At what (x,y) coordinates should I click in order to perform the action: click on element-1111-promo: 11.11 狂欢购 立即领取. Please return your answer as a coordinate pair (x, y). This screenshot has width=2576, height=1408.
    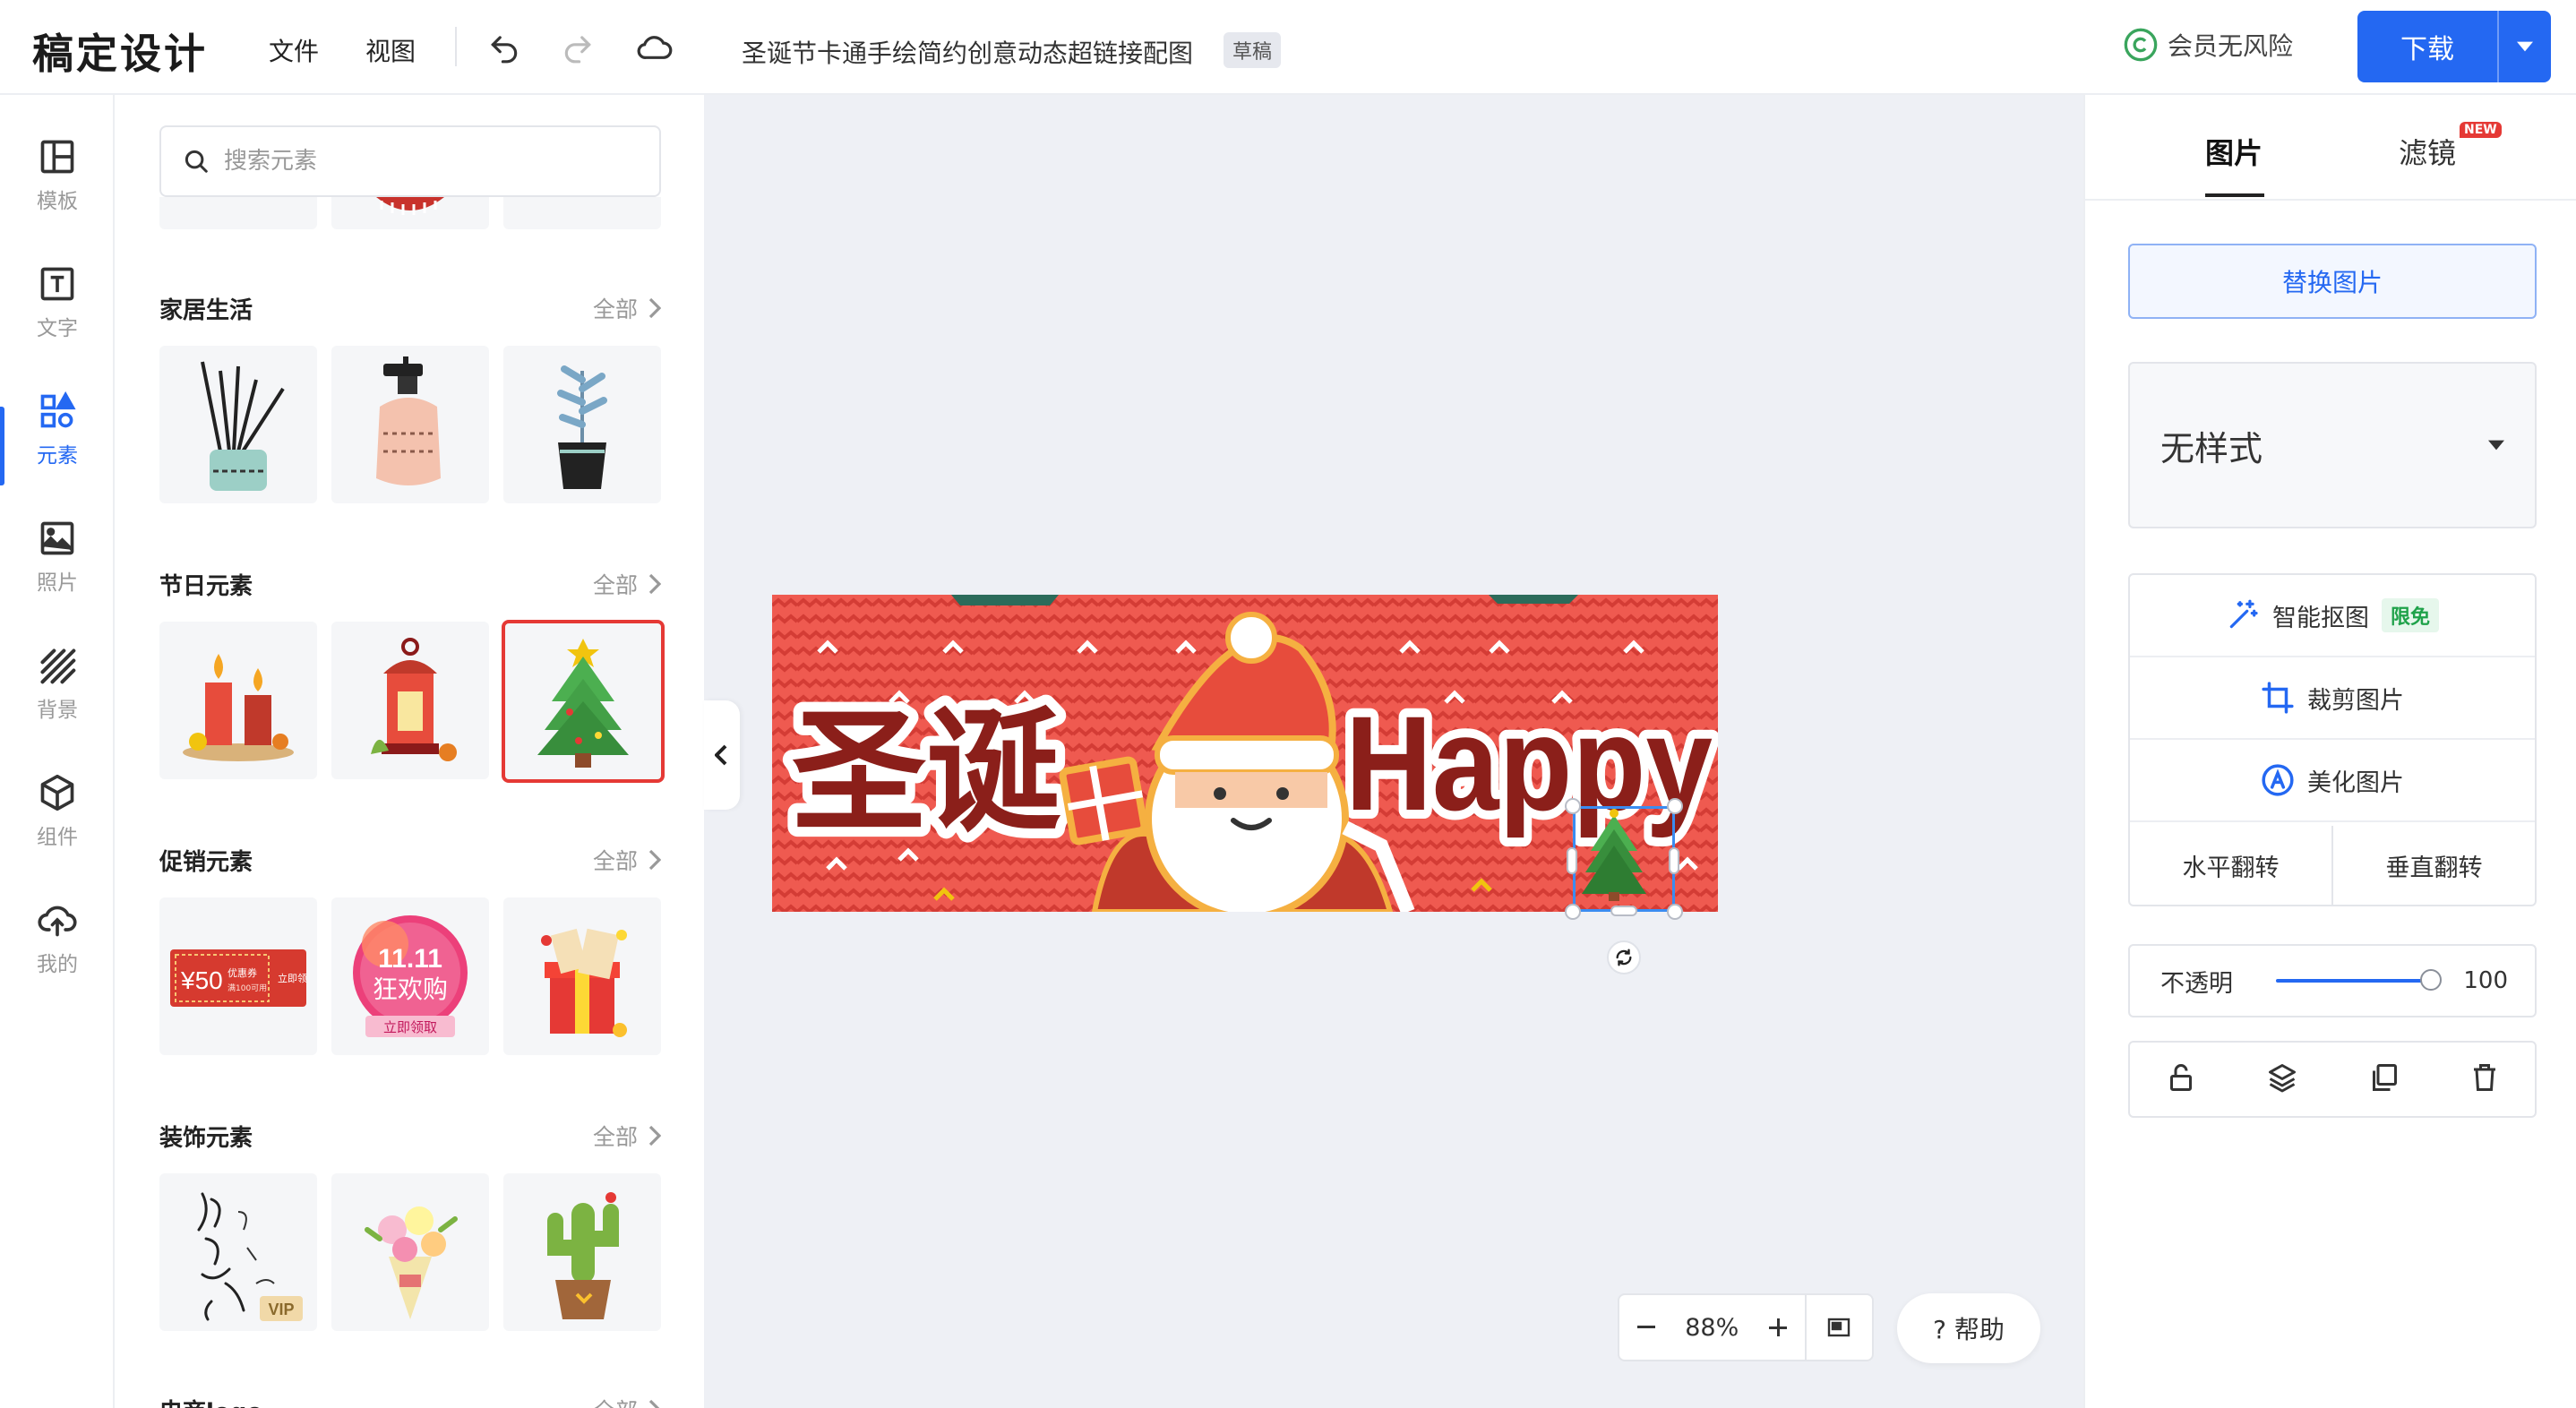
    Looking at the image, I should click on (410, 976).